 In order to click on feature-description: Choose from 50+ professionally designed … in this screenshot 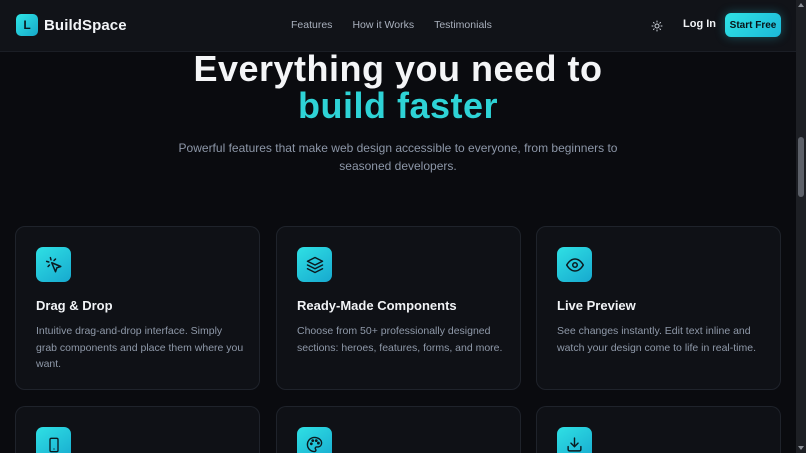, I will do `click(400, 339)`.